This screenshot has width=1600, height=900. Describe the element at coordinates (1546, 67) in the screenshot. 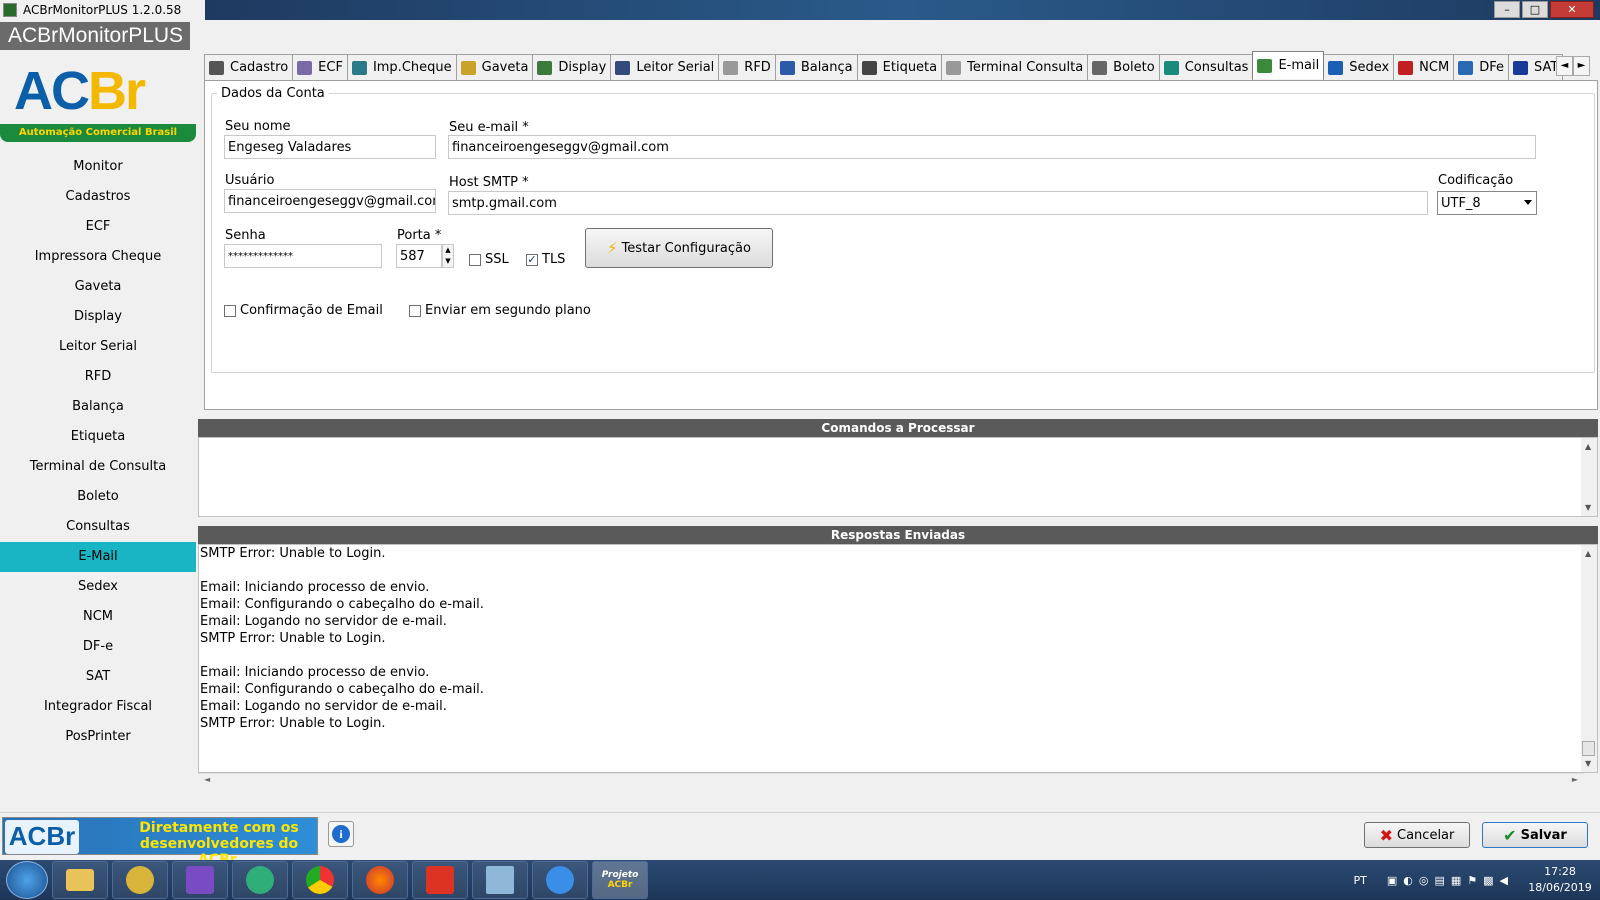

I see `tab-label: SAT` at that location.